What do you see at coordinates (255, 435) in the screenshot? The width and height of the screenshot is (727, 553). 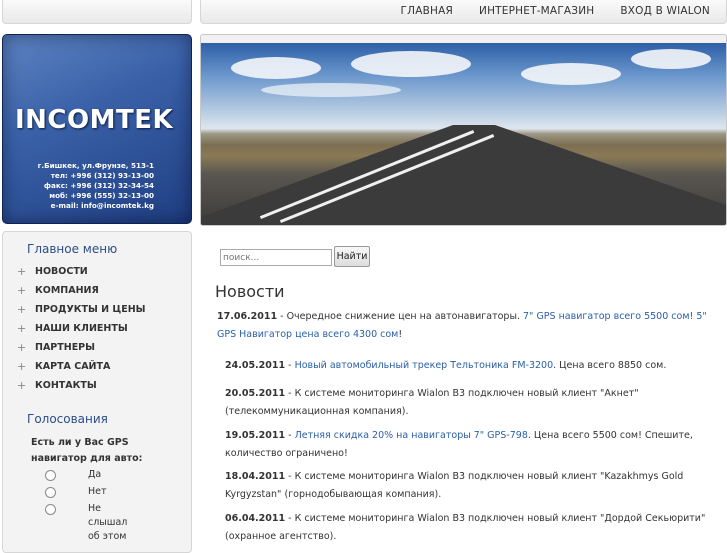 I see `news-date: 19.05.2011` at bounding box center [255, 435].